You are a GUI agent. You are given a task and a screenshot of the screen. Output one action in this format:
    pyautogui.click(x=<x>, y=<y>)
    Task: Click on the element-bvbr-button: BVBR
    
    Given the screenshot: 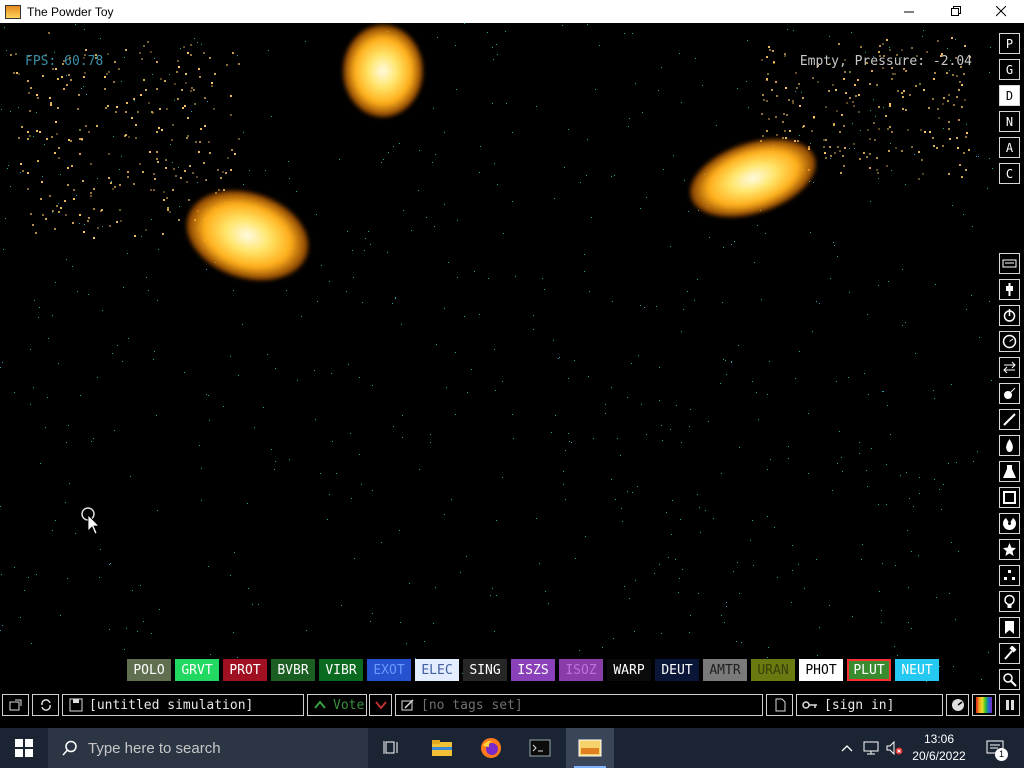 What is the action you would take?
    pyautogui.click(x=293, y=670)
    